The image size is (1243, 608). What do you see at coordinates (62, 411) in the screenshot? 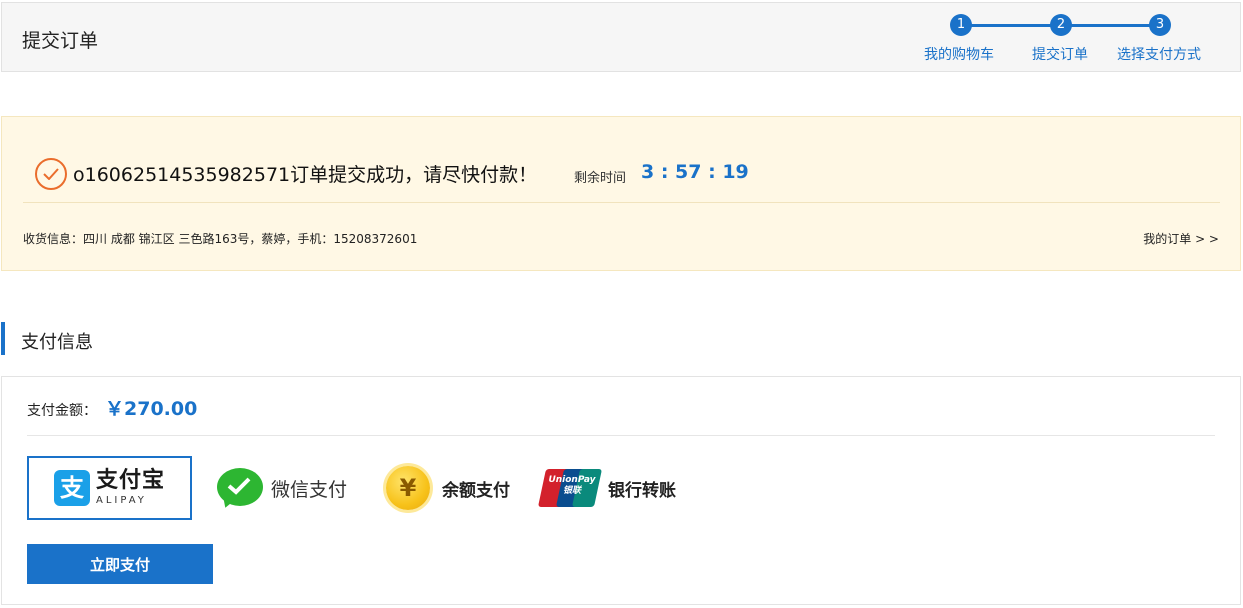
I see `amount-label: 支付金额：` at bounding box center [62, 411].